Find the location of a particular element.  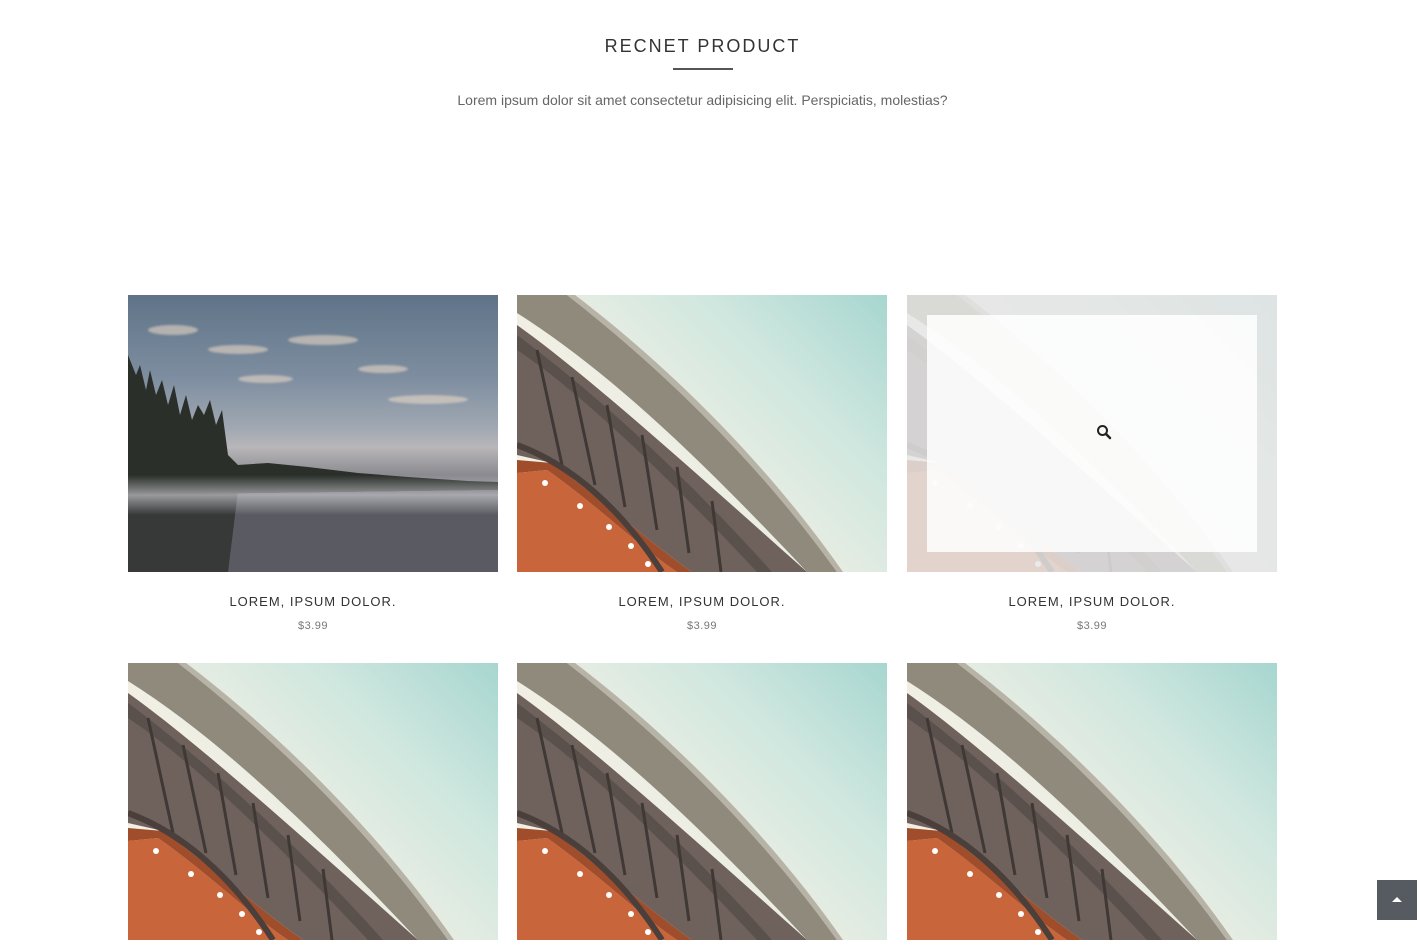

title-underline is located at coordinates (703, 69).